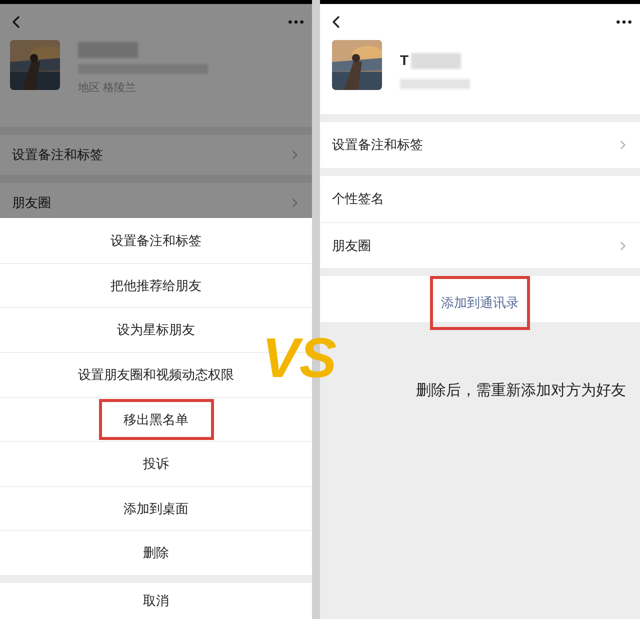 The image size is (640, 619). What do you see at coordinates (156, 286) in the screenshot?
I see `menu-item: 把他推荐给朋友` at bounding box center [156, 286].